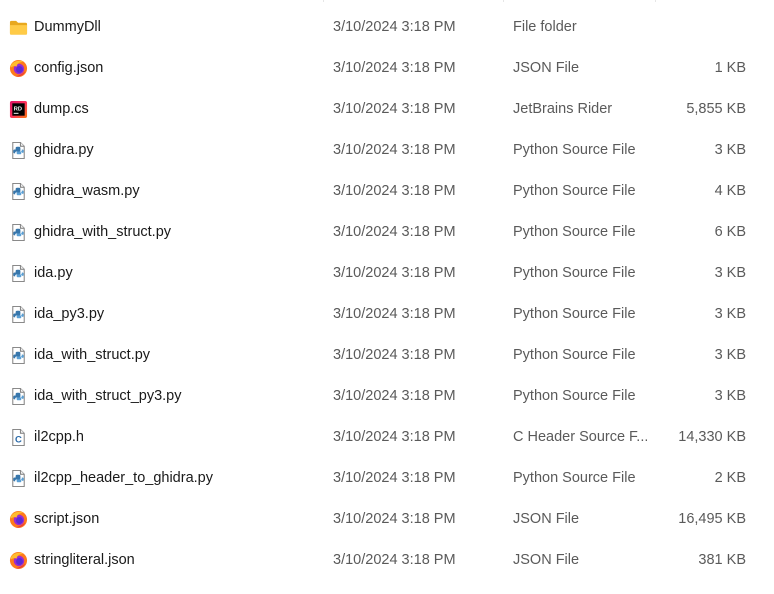 The width and height of the screenshot is (774, 594). What do you see at coordinates (730, 191) in the screenshot?
I see `file-size: 4 KB` at bounding box center [730, 191].